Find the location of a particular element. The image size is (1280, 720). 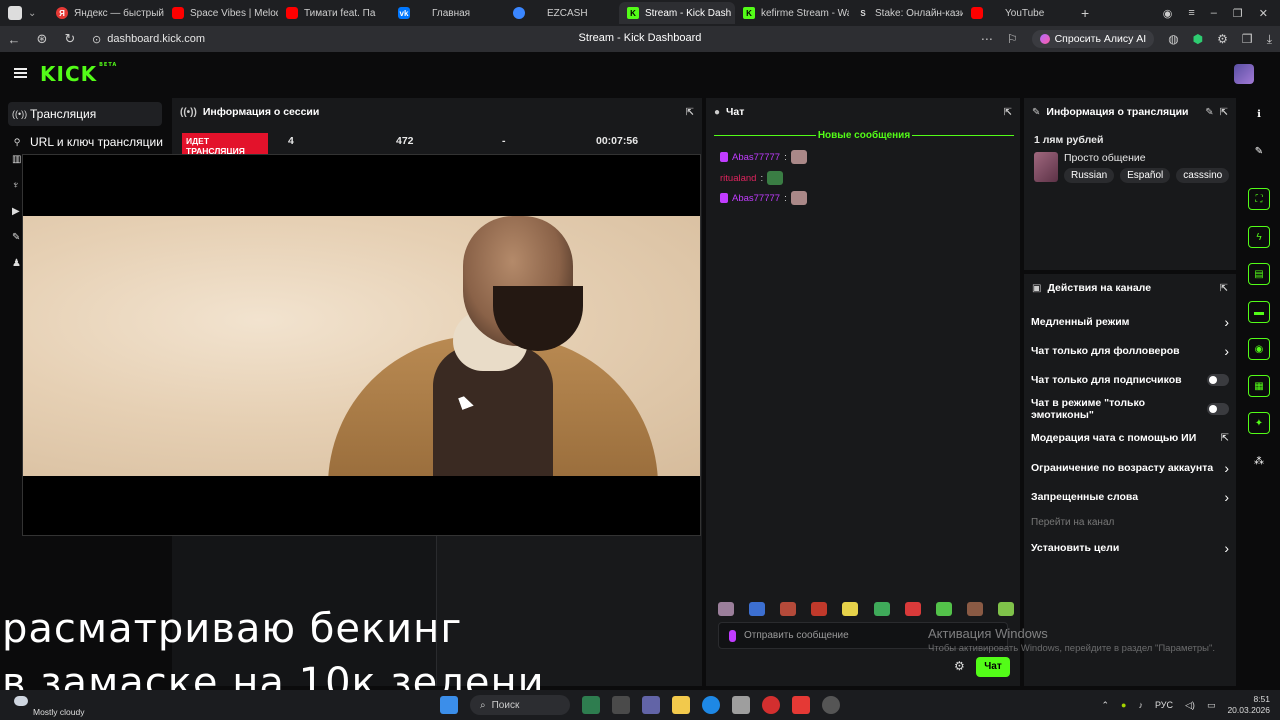

tab-youtube: YouTube is located at coordinates (1018, 13).